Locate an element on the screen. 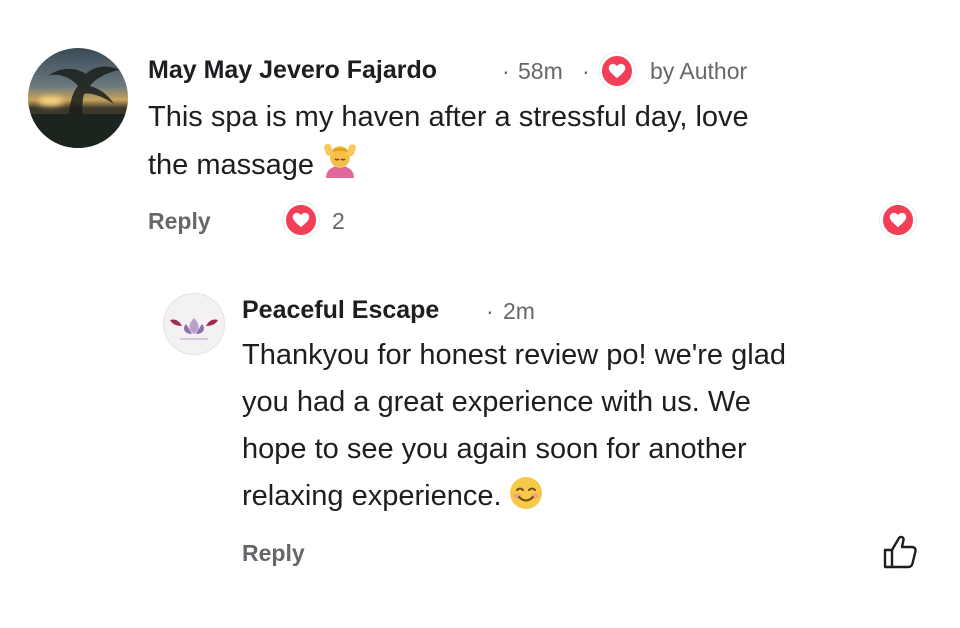 Image resolution: width=960 pixels, height=628 pixels. person-getting-massage-emoji is located at coordinates (340, 167).